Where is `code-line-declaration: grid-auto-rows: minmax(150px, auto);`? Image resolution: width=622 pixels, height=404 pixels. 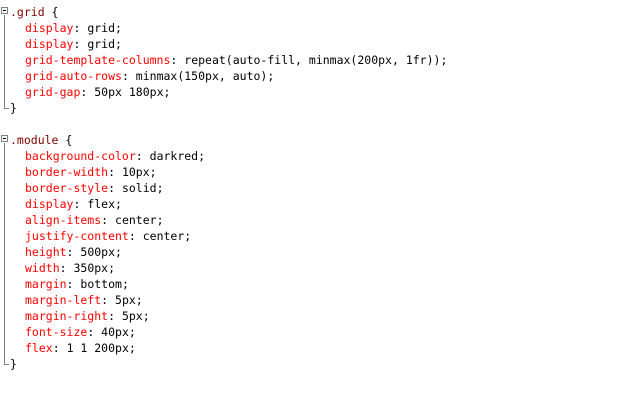 code-line-declaration: grid-auto-rows: minmax(150px, auto); is located at coordinates (311, 76).